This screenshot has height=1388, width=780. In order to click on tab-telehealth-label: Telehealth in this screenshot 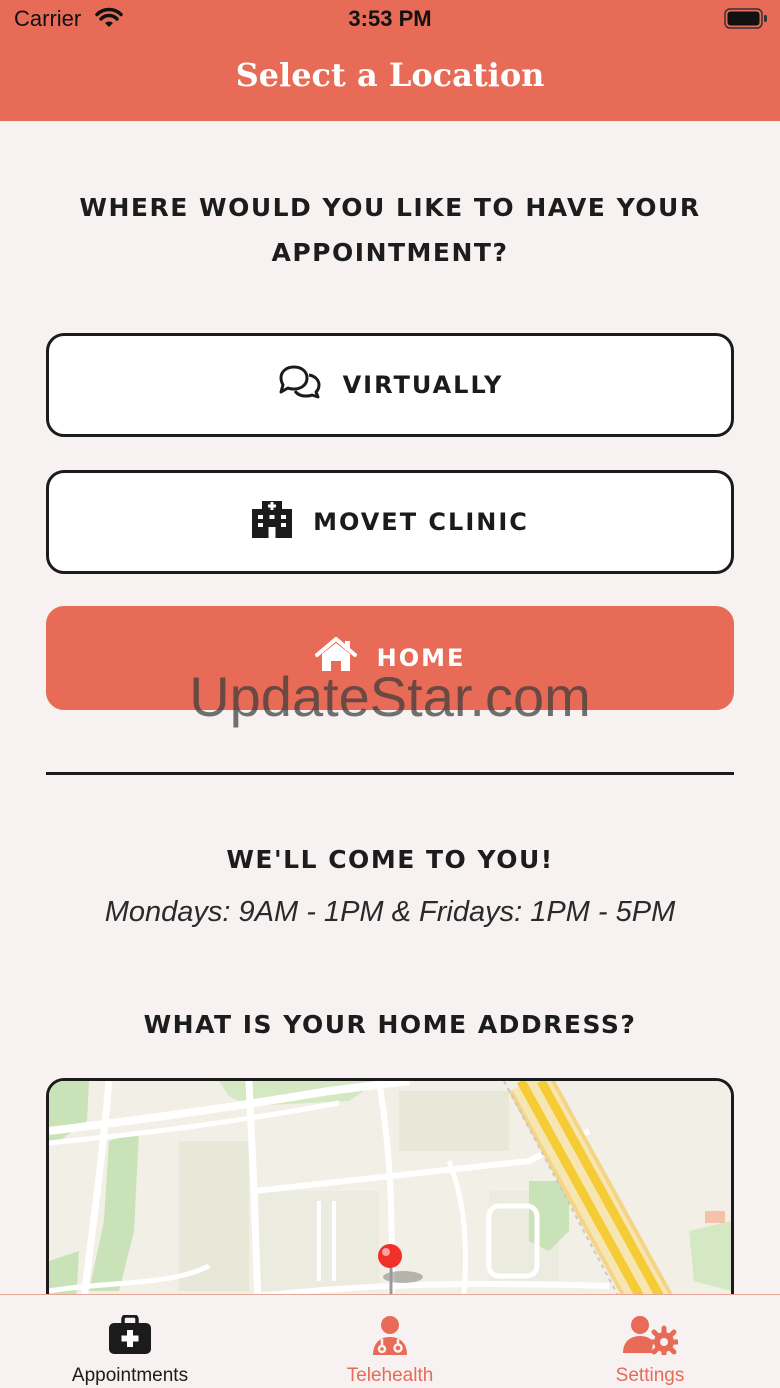, I will do `click(390, 1375)`.